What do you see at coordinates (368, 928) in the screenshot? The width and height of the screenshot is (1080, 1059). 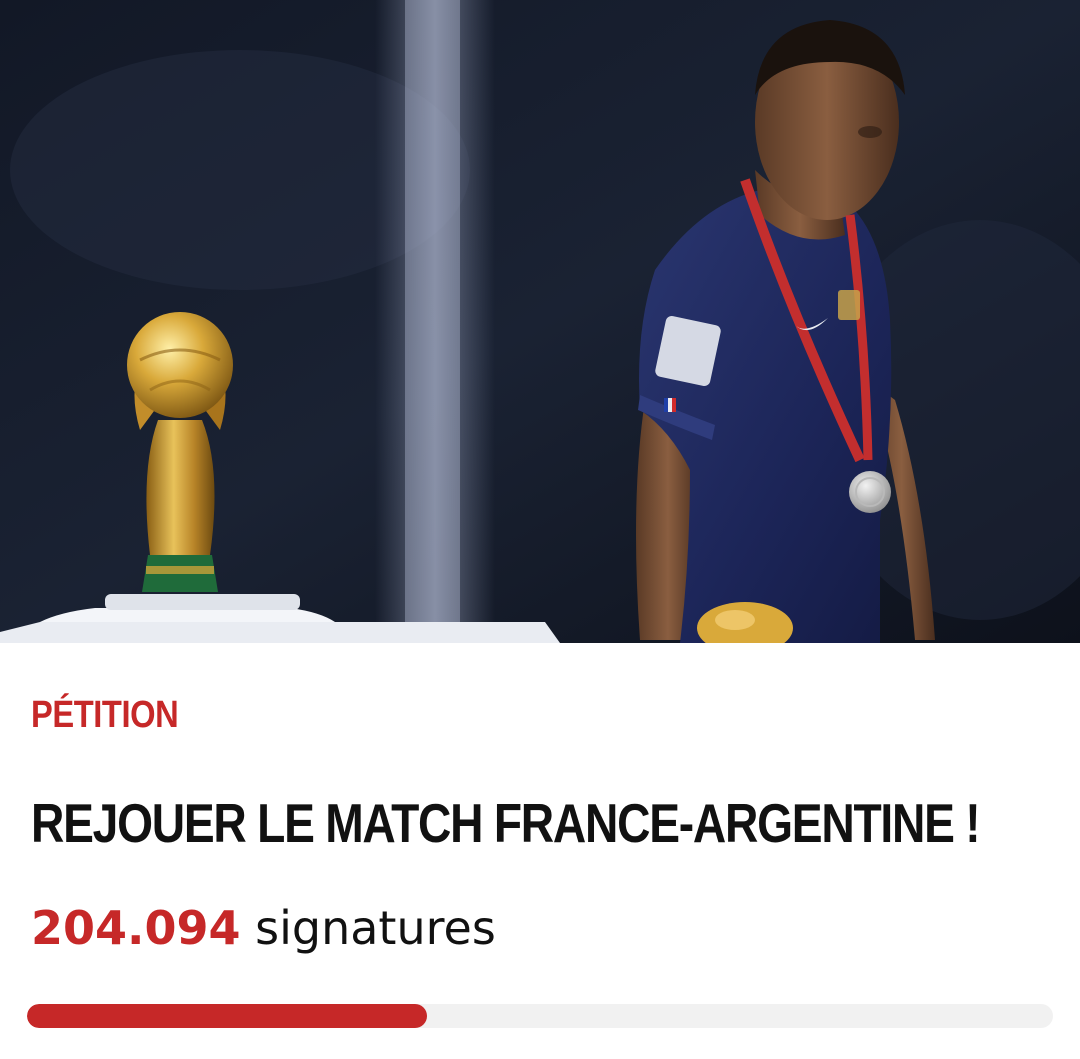 I see `signature-label: signatures` at bounding box center [368, 928].